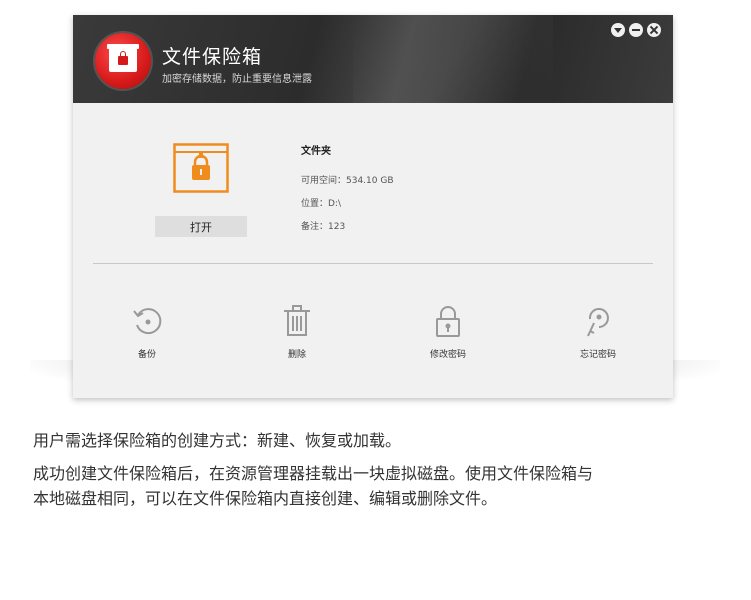 The height and width of the screenshot is (600, 751). Describe the element at coordinates (321, 204) in the screenshot. I see `vault-location: 位置：D:\` at that location.